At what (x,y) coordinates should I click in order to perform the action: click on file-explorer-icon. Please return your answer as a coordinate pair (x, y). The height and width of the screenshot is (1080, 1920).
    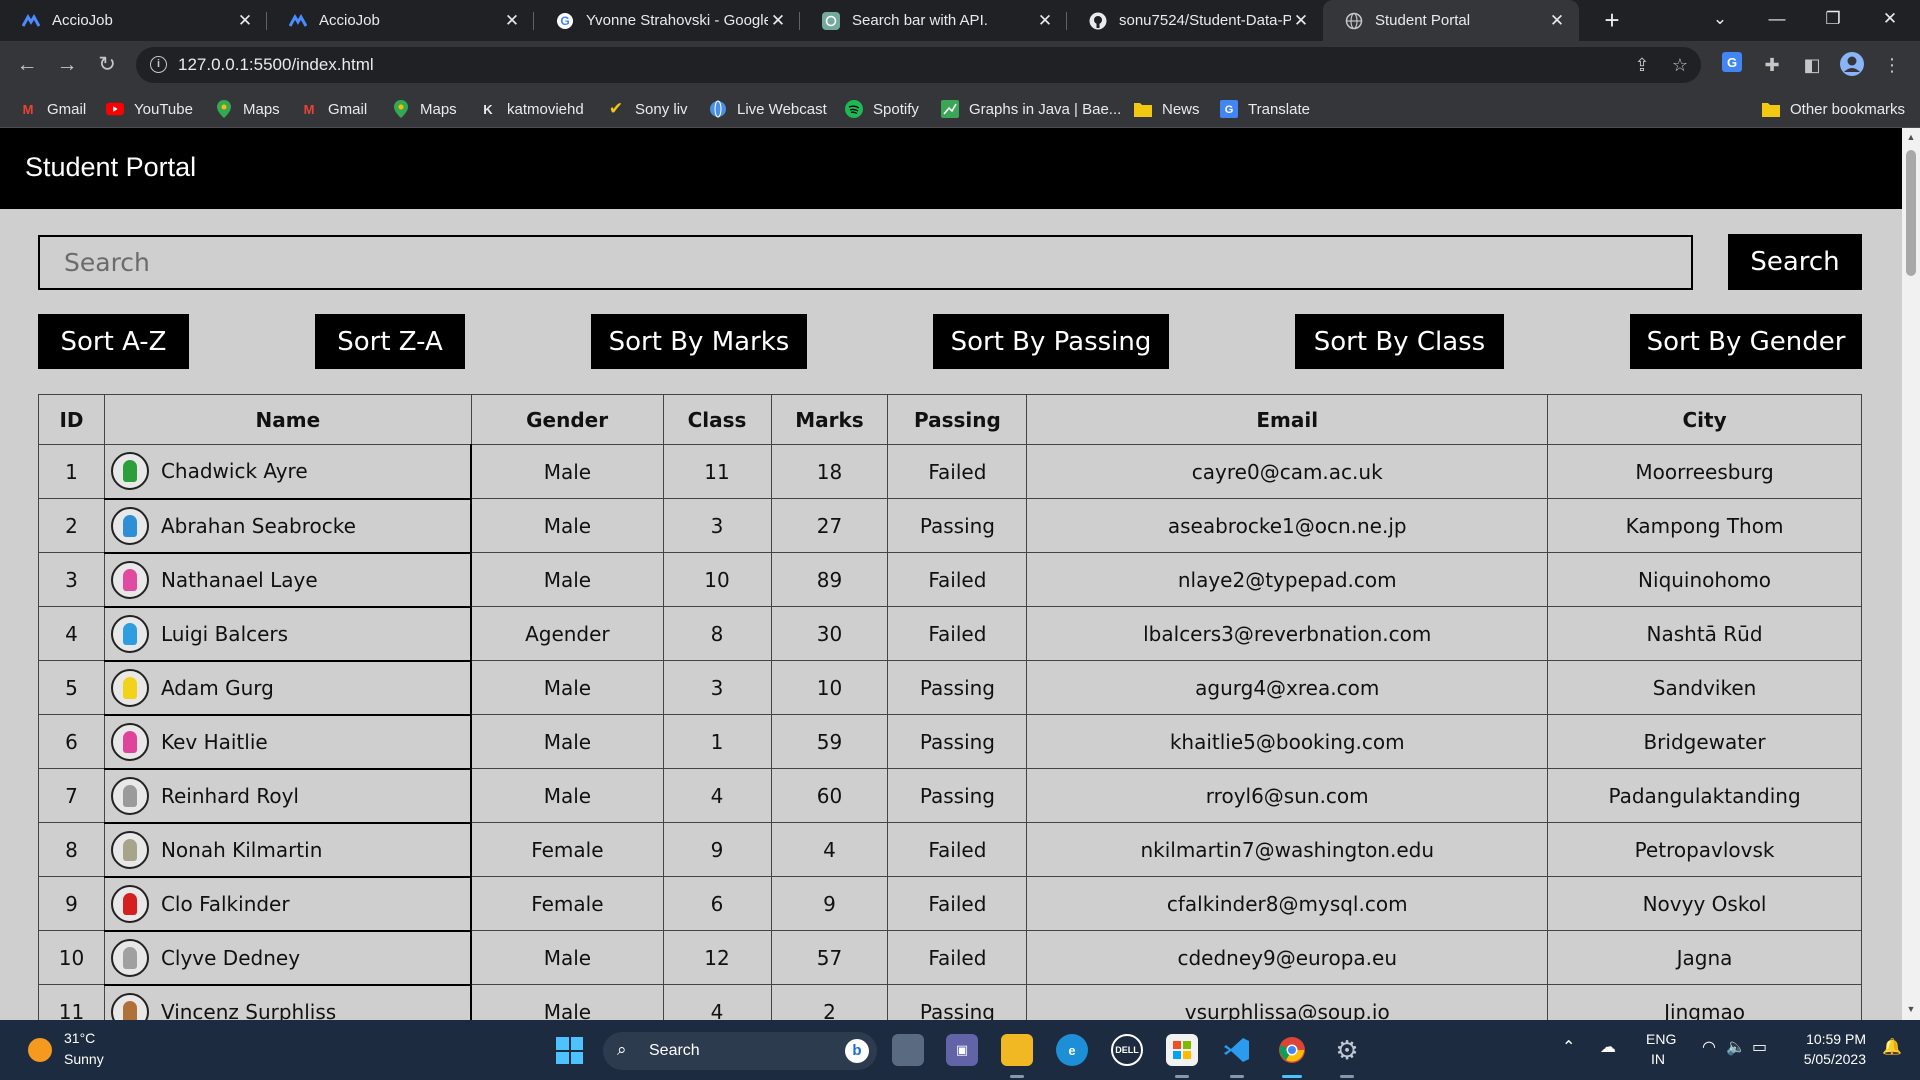
    Looking at the image, I should click on (1017, 1050).